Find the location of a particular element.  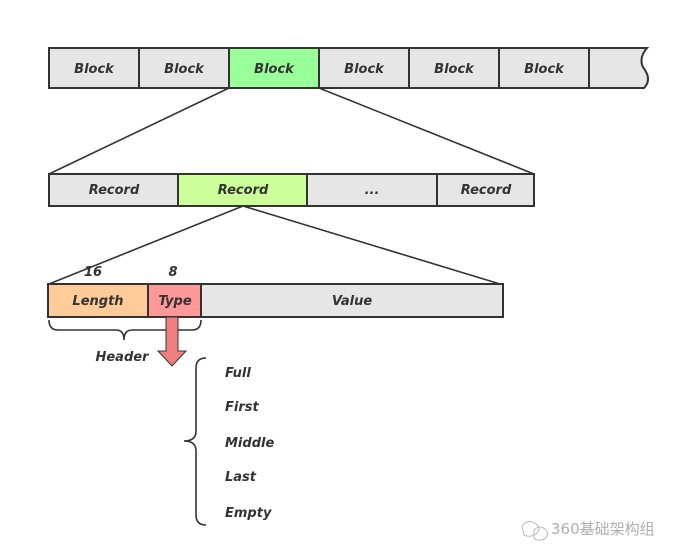

block-row: Block Block Block Block Block Block is located at coordinates (349, 68).